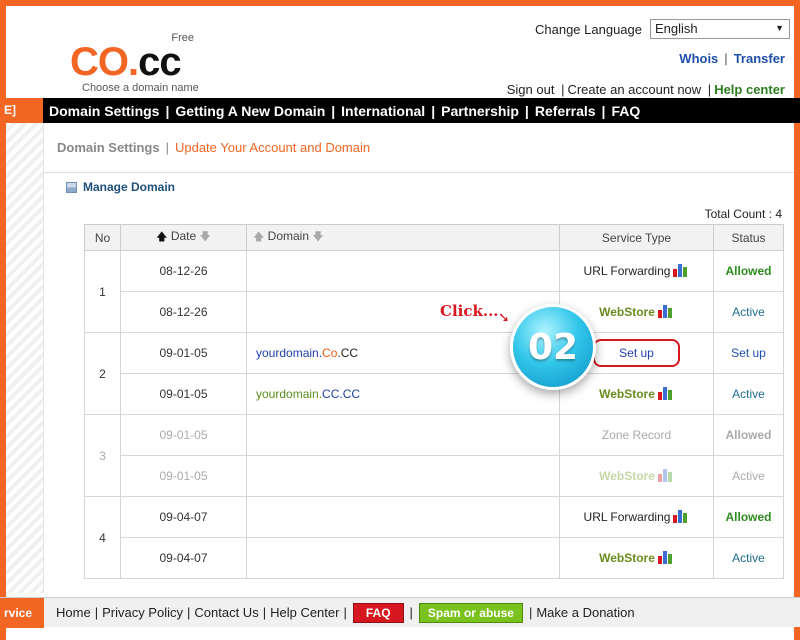  Describe the element at coordinates (434, 312) in the screenshot. I see `table-row: 08-12-26 WebStore Active` at that location.